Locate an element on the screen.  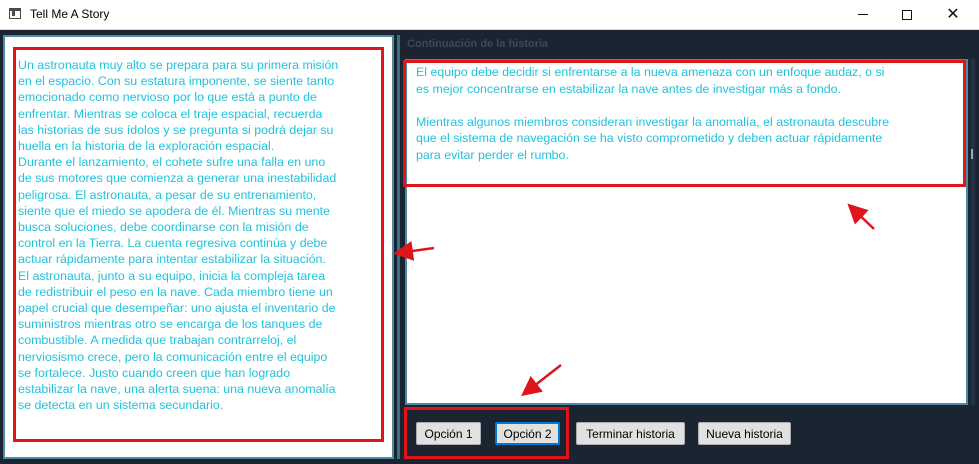
annotation-arrow-buttons is located at coordinates (541, 380).